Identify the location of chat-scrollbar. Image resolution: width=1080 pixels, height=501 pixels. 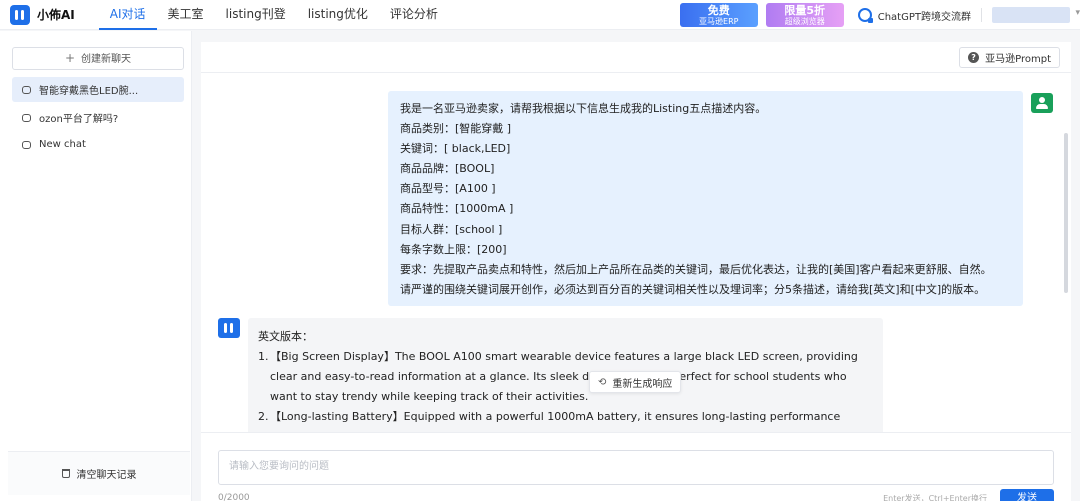
(1066, 213).